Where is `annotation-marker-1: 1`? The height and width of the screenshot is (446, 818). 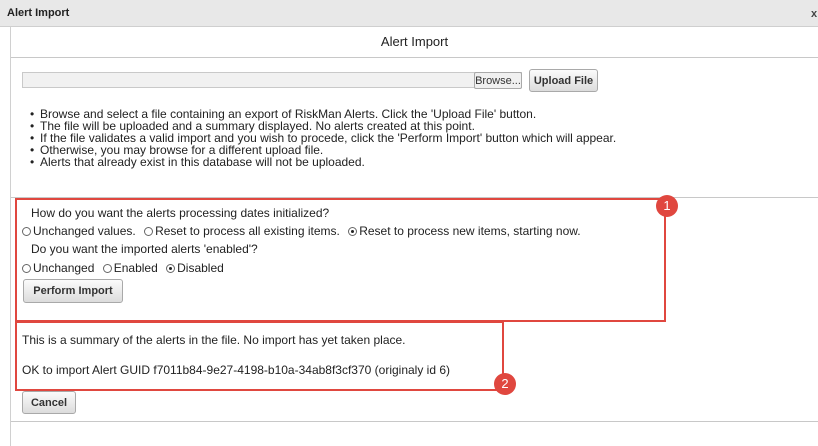 annotation-marker-1: 1 is located at coordinates (667, 206).